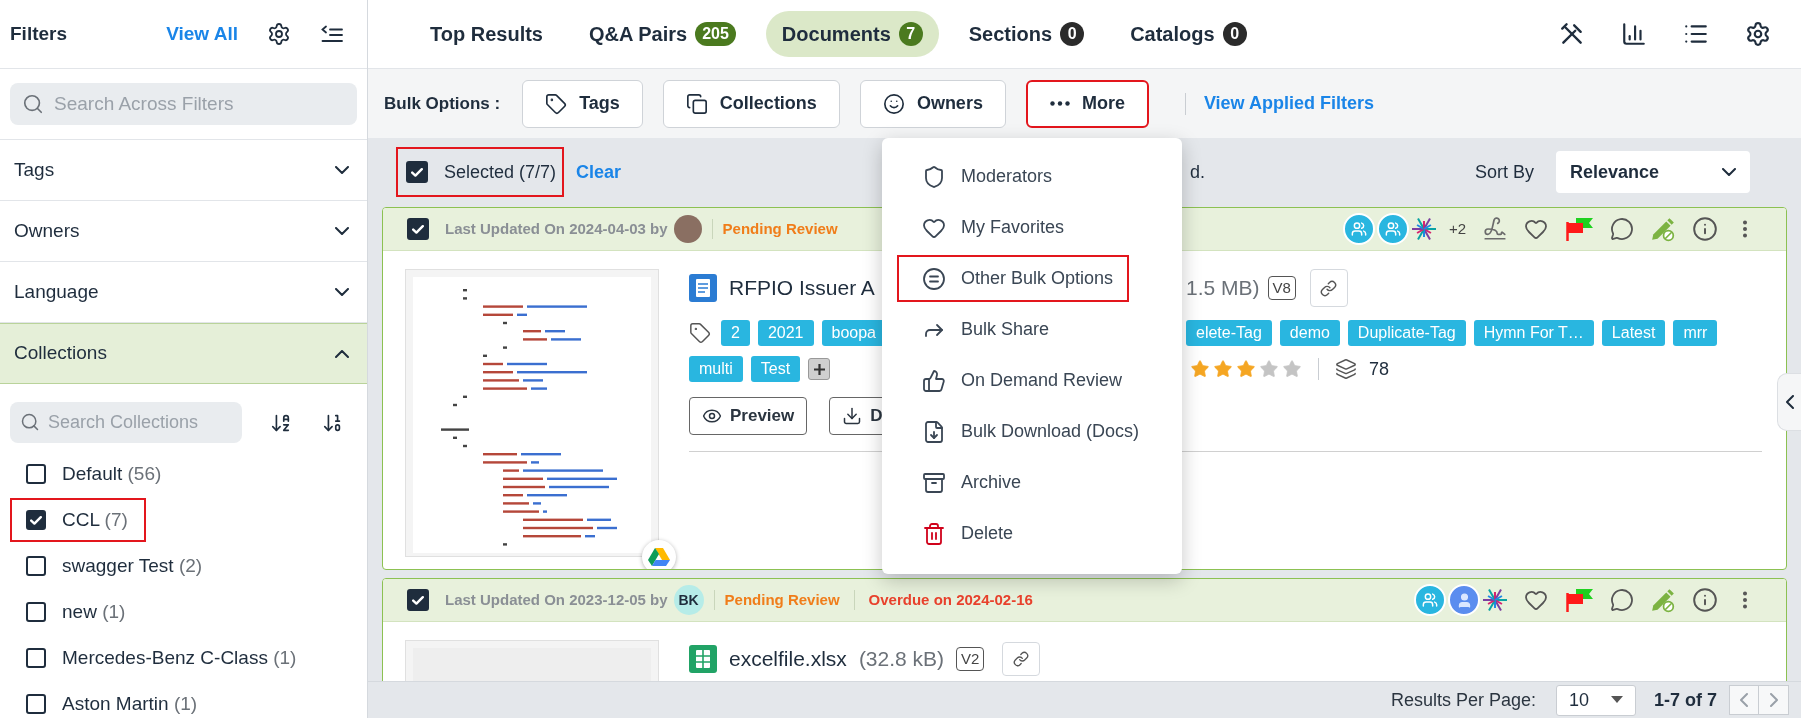 The image size is (1801, 718). I want to click on version-badge: V2, so click(970, 659).